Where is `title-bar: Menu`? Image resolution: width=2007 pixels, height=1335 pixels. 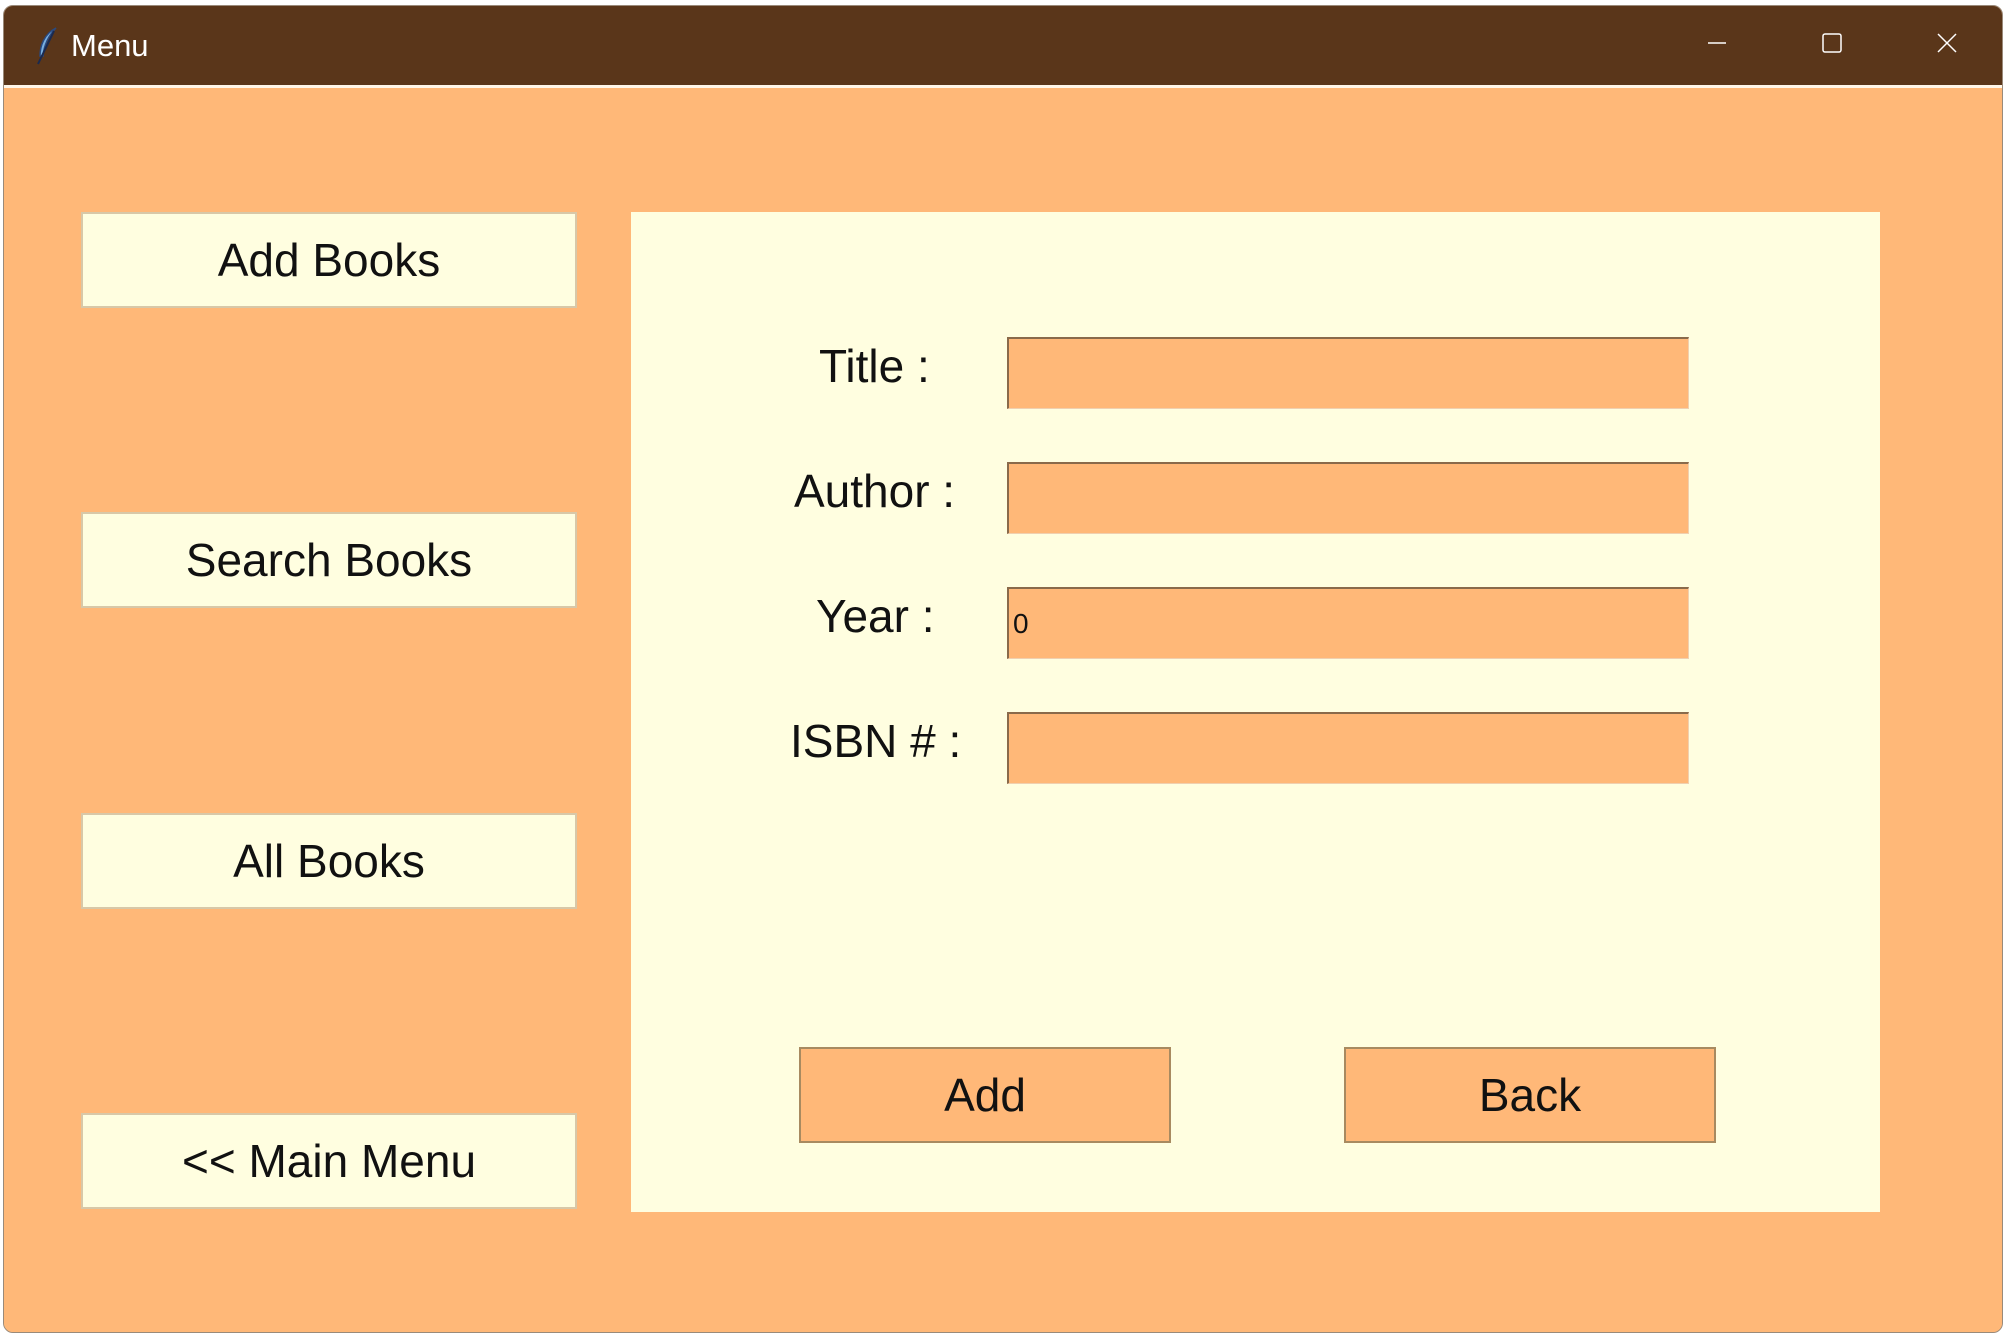
title-bar: Menu is located at coordinates (1003, 45).